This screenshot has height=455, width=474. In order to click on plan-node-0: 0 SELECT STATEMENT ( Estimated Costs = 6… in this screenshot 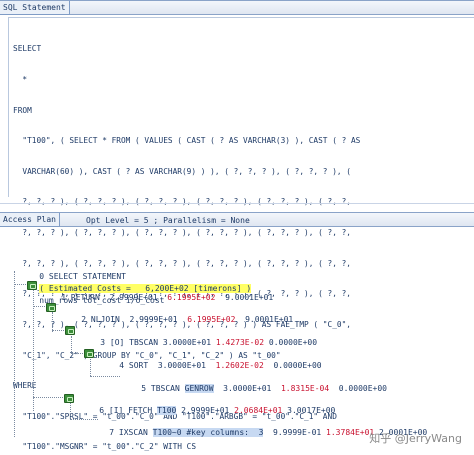, I will do `click(136, 282)`.